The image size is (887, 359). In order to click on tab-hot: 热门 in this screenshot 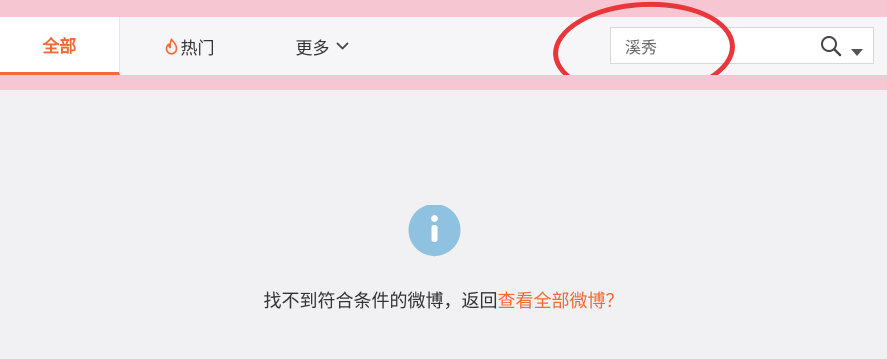, I will do `click(189, 46)`.